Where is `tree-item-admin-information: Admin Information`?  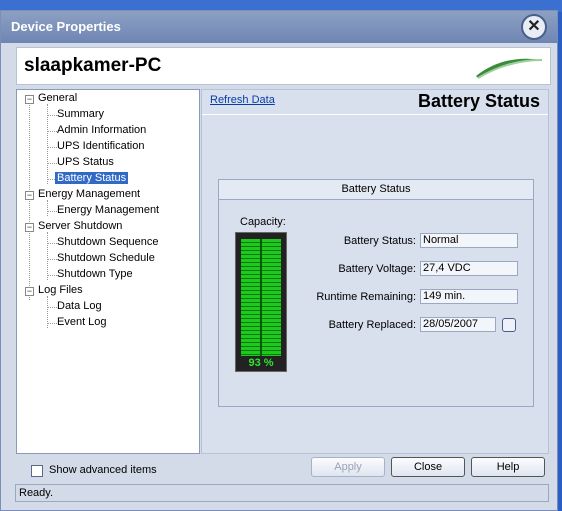
tree-item-admin-information: Admin Information is located at coordinates (101, 130).